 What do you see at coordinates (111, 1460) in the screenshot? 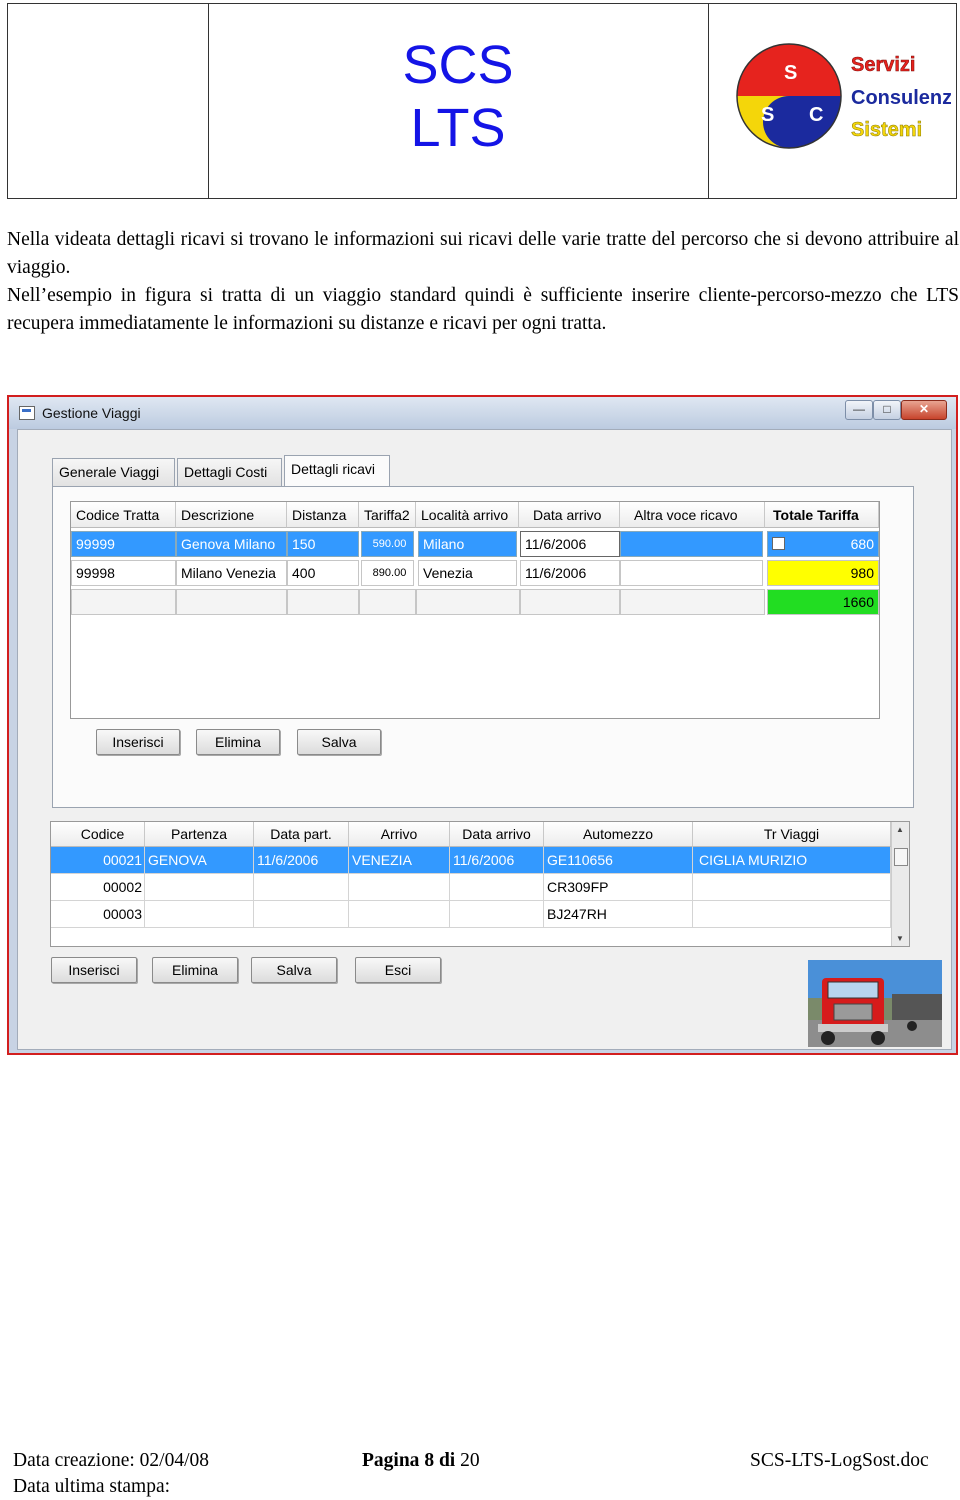
I see `footer-created: Data creazione: 02/04/08` at bounding box center [111, 1460].